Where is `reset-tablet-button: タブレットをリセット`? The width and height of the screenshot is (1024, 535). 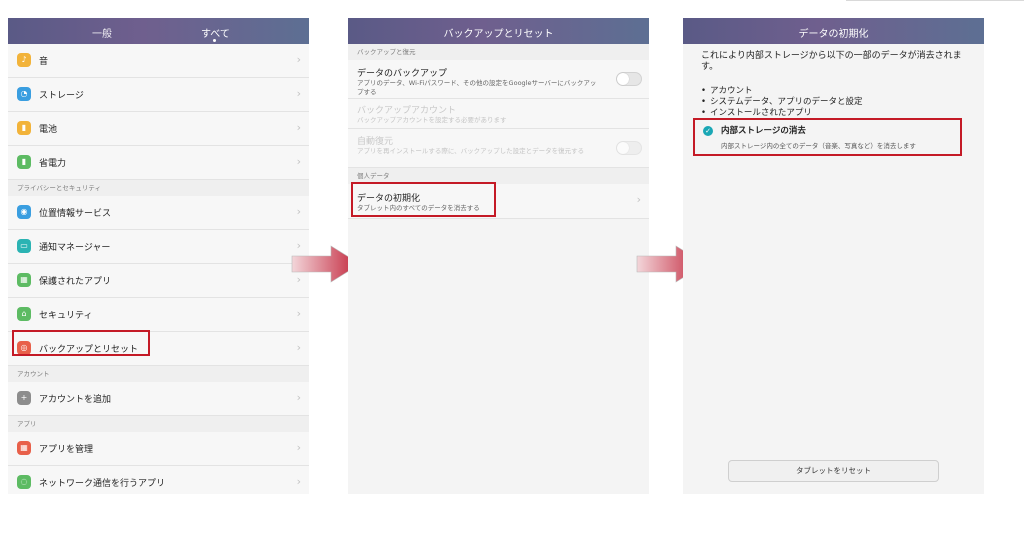
reset-tablet-button: タブレットをリセット is located at coordinates (833, 471).